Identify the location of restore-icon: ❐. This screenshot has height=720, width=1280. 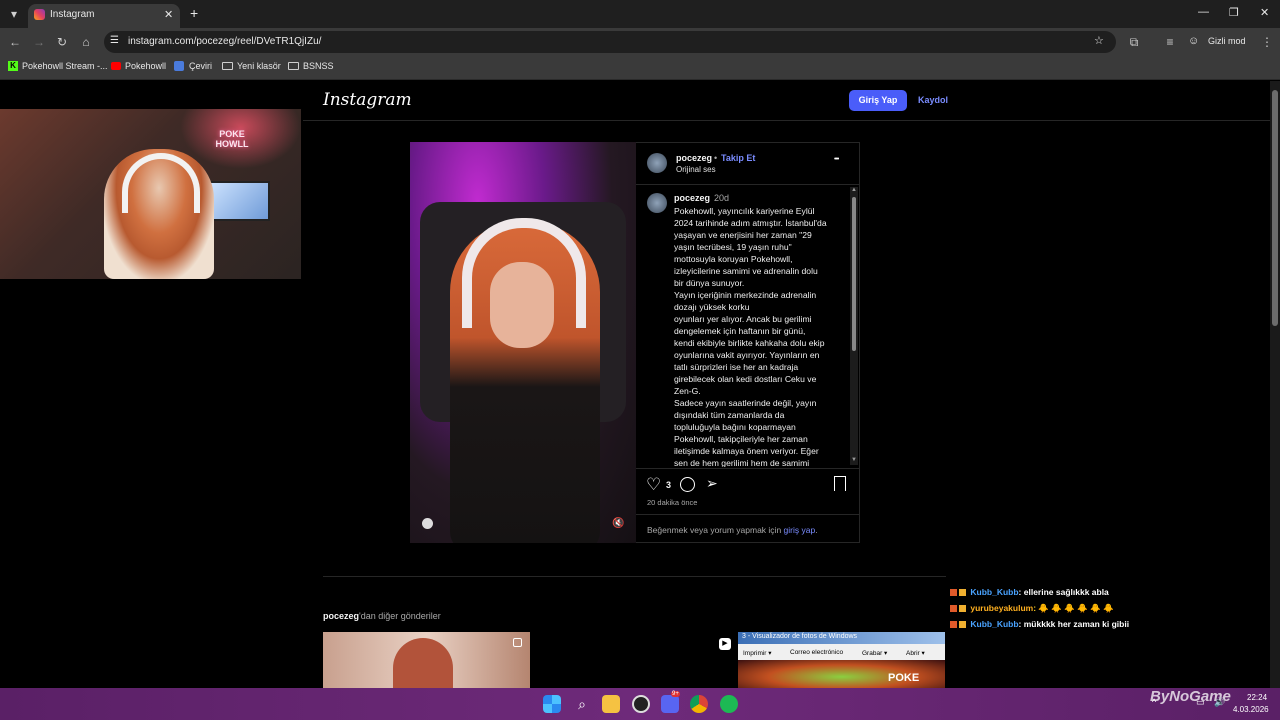
(1234, 12).